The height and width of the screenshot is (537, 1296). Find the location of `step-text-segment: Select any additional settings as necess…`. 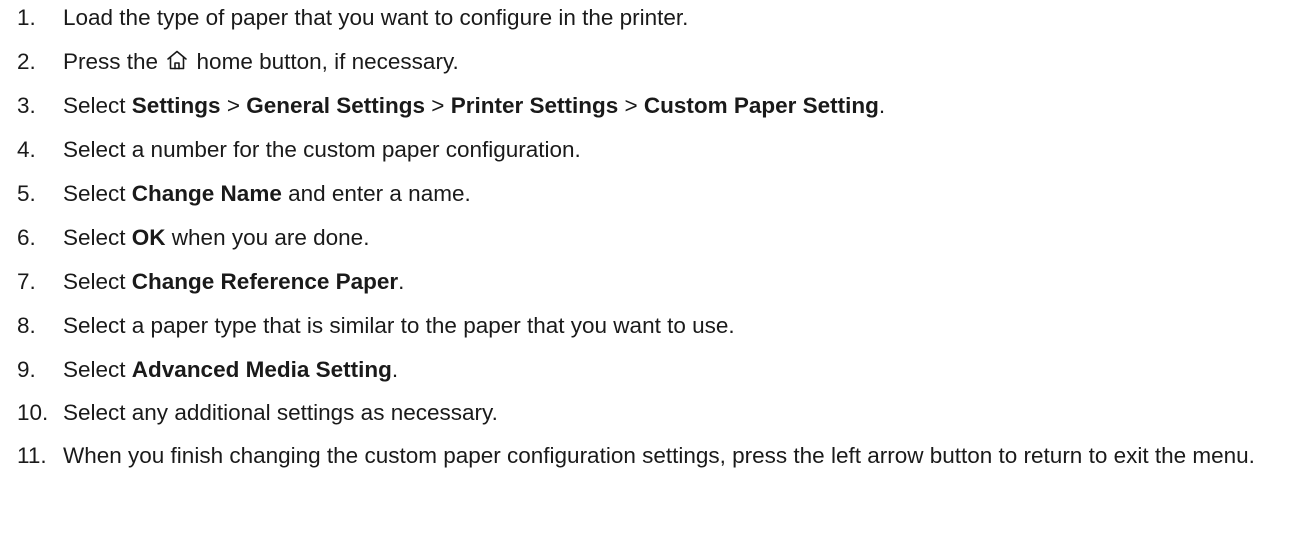

step-text-segment: Select any additional settings as necess… is located at coordinates (280, 412).